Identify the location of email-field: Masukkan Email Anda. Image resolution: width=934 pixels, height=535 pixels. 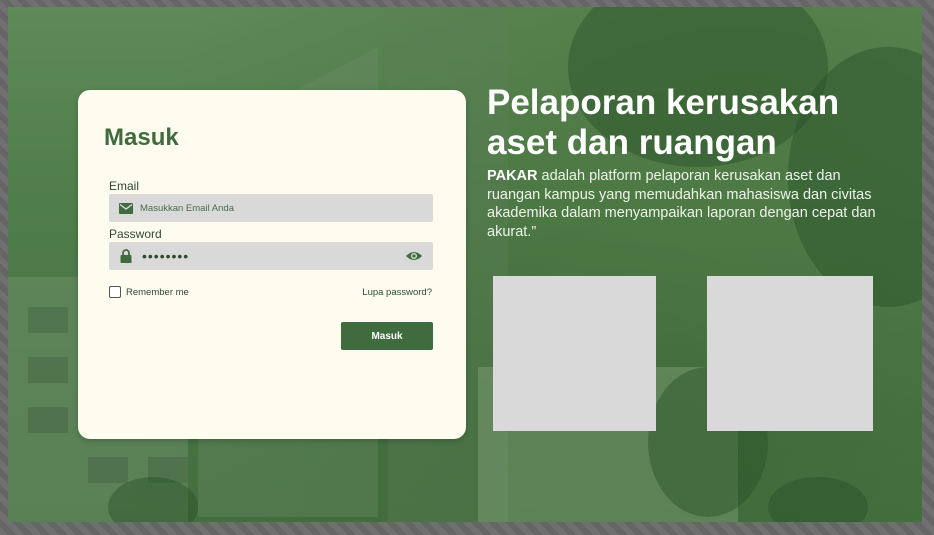
(271, 208).